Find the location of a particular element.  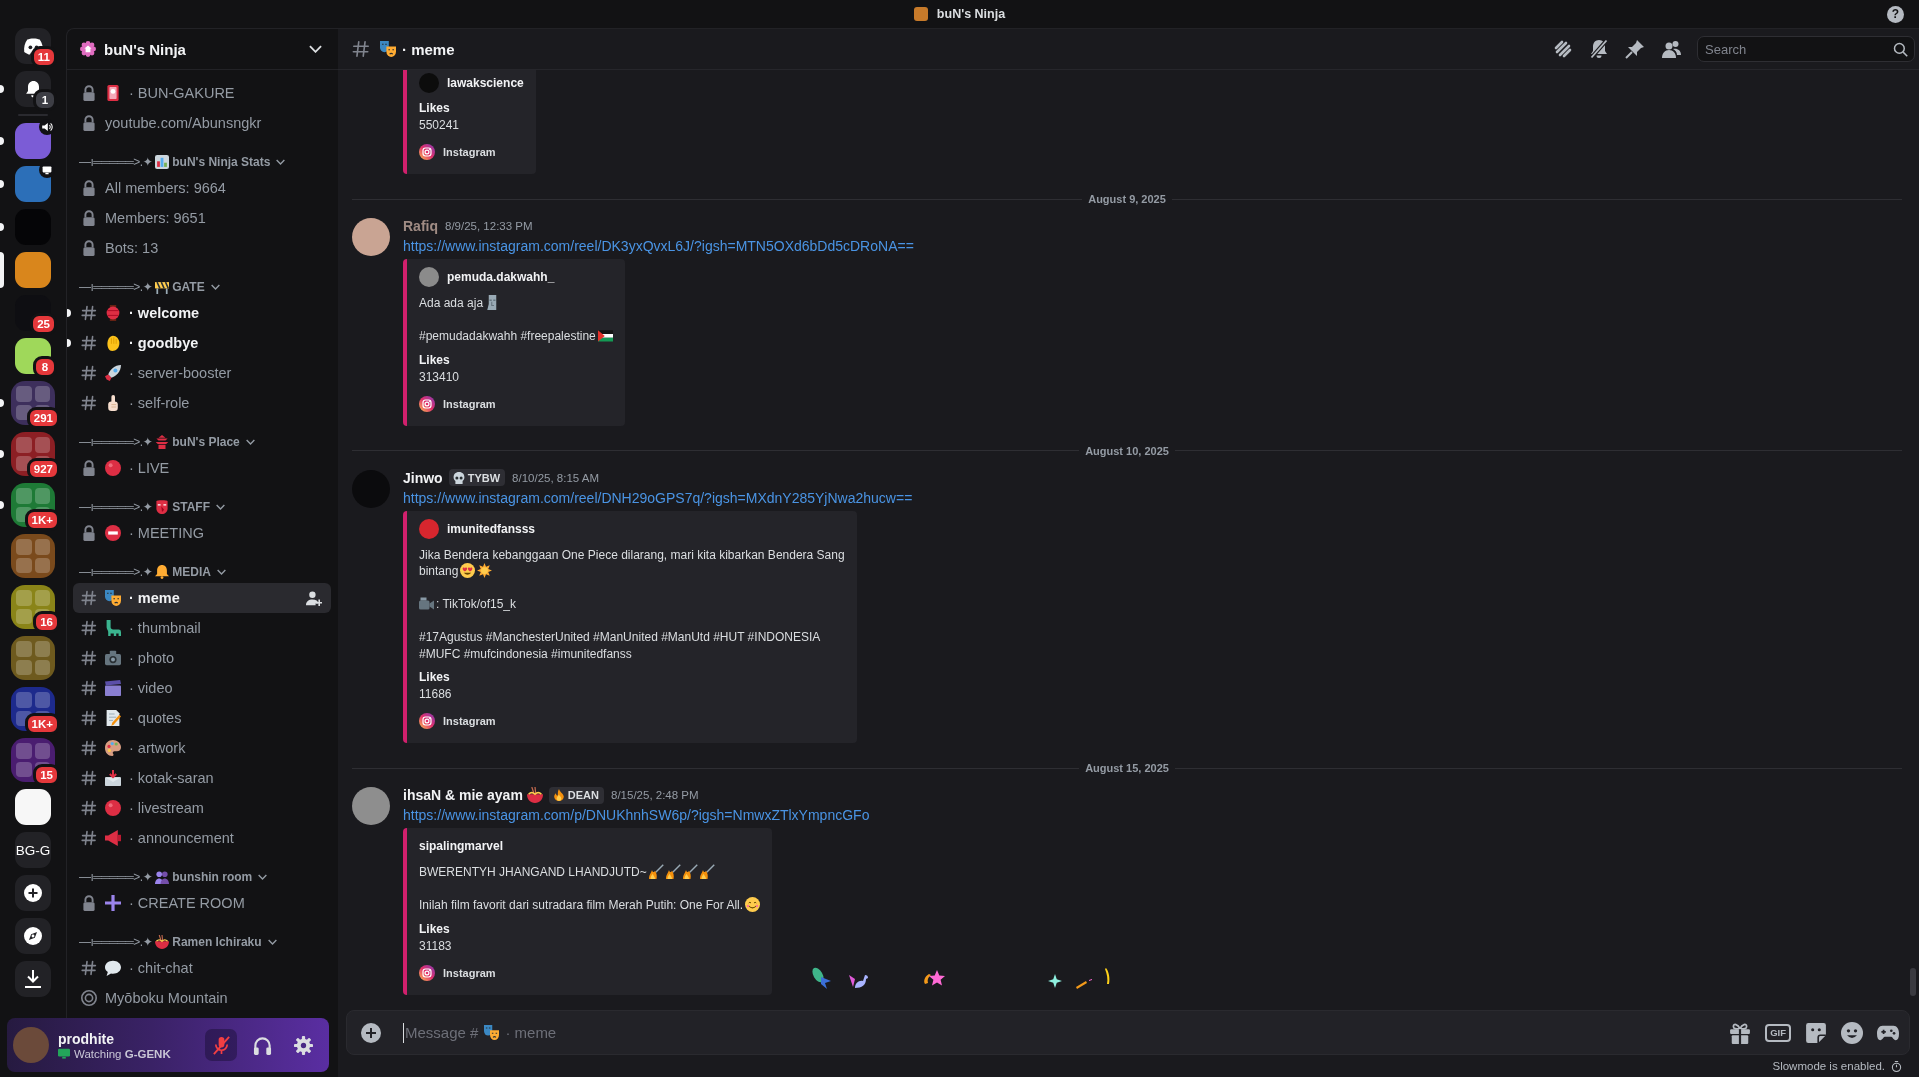

channel-item: Bots: 13 is located at coordinates (202, 248).